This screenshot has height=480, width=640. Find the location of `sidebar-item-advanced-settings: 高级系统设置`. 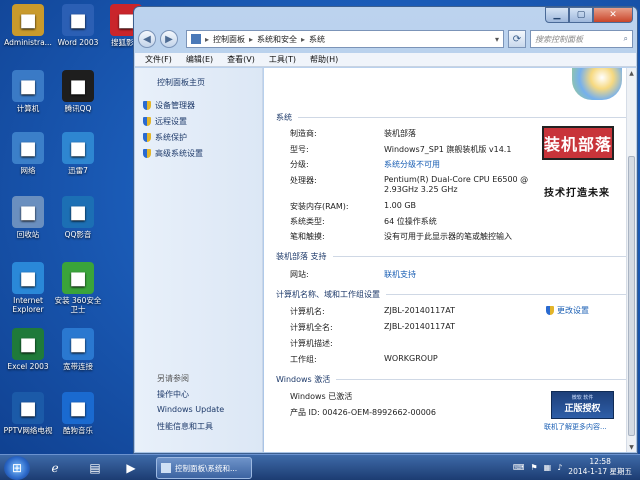

sidebar-item-advanced-settings: 高级系统设置 is located at coordinates (173, 153).